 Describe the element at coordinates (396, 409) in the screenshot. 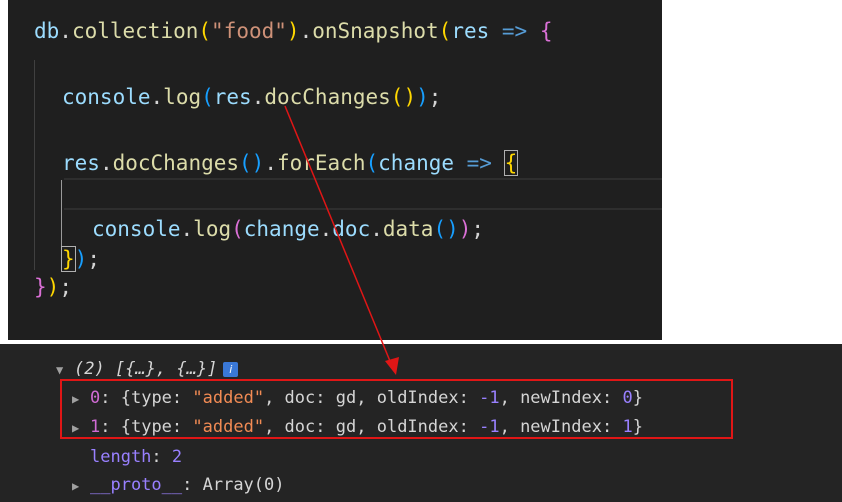

I see `highlight-box` at that location.